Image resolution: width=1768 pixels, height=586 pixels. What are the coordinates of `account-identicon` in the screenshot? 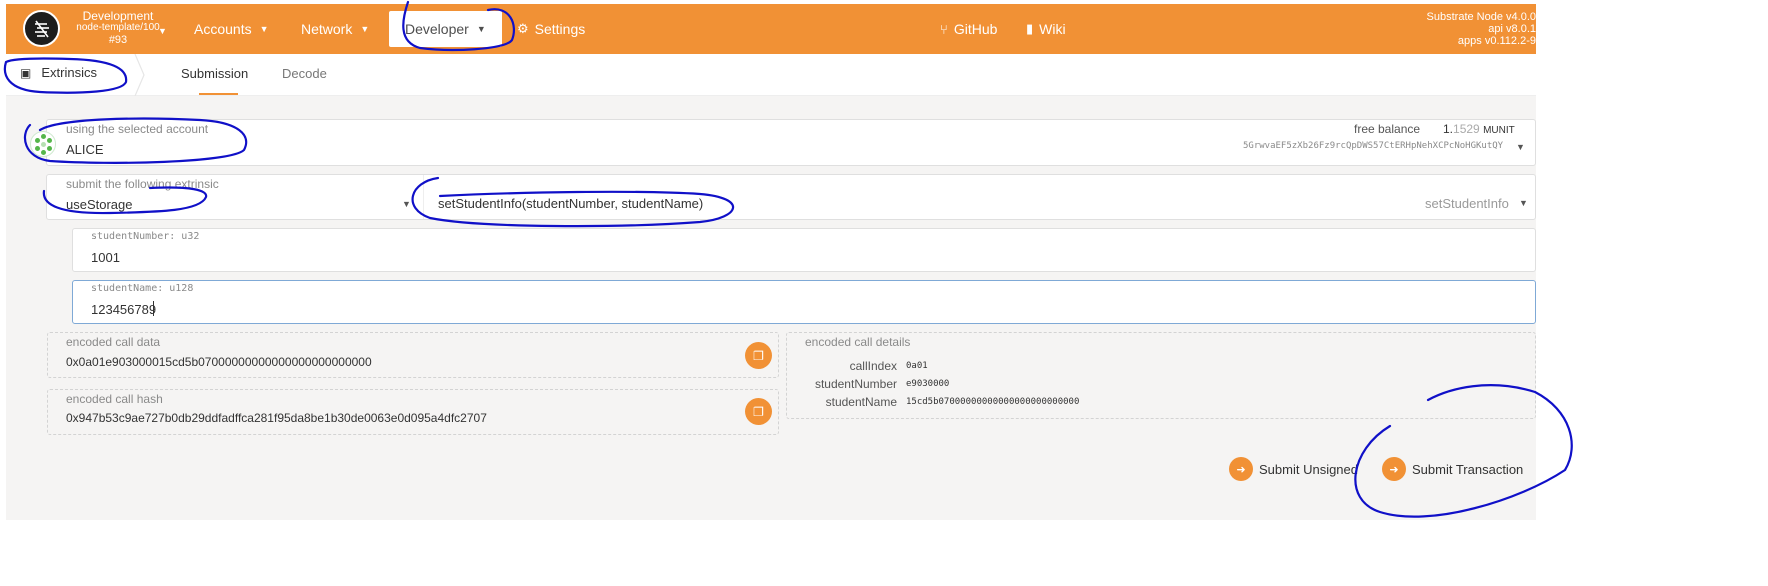 It's located at (43, 144).